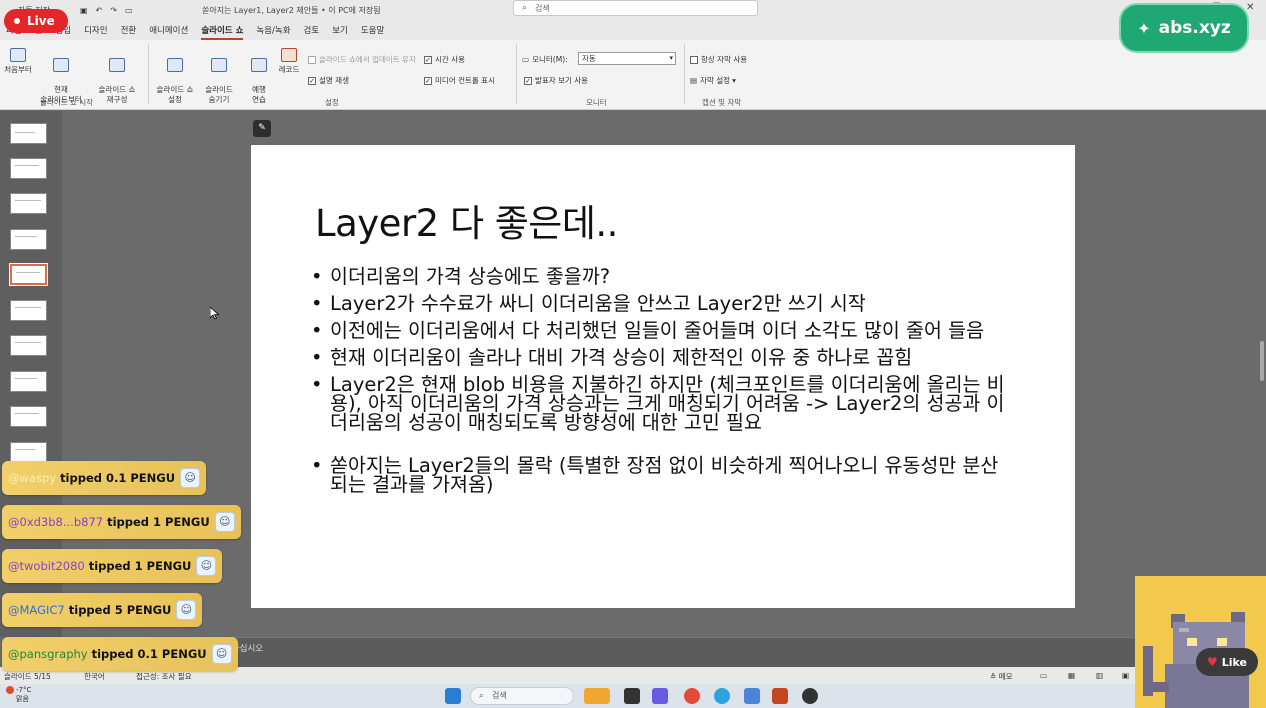 The height and width of the screenshot is (708, 1266). I want to click on copilot-icon, so click(660, 696).